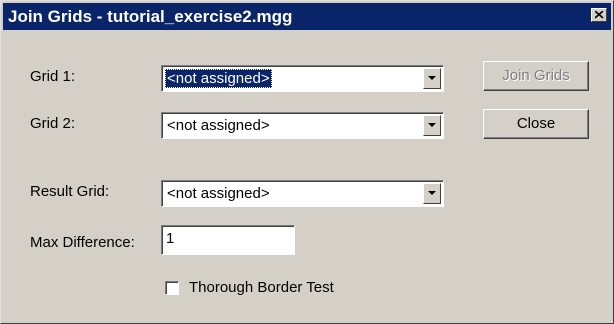 The width and height of the screenshot is (614, 324). I want to click on result-grid-dropdown-arrow, so click(432, 193).